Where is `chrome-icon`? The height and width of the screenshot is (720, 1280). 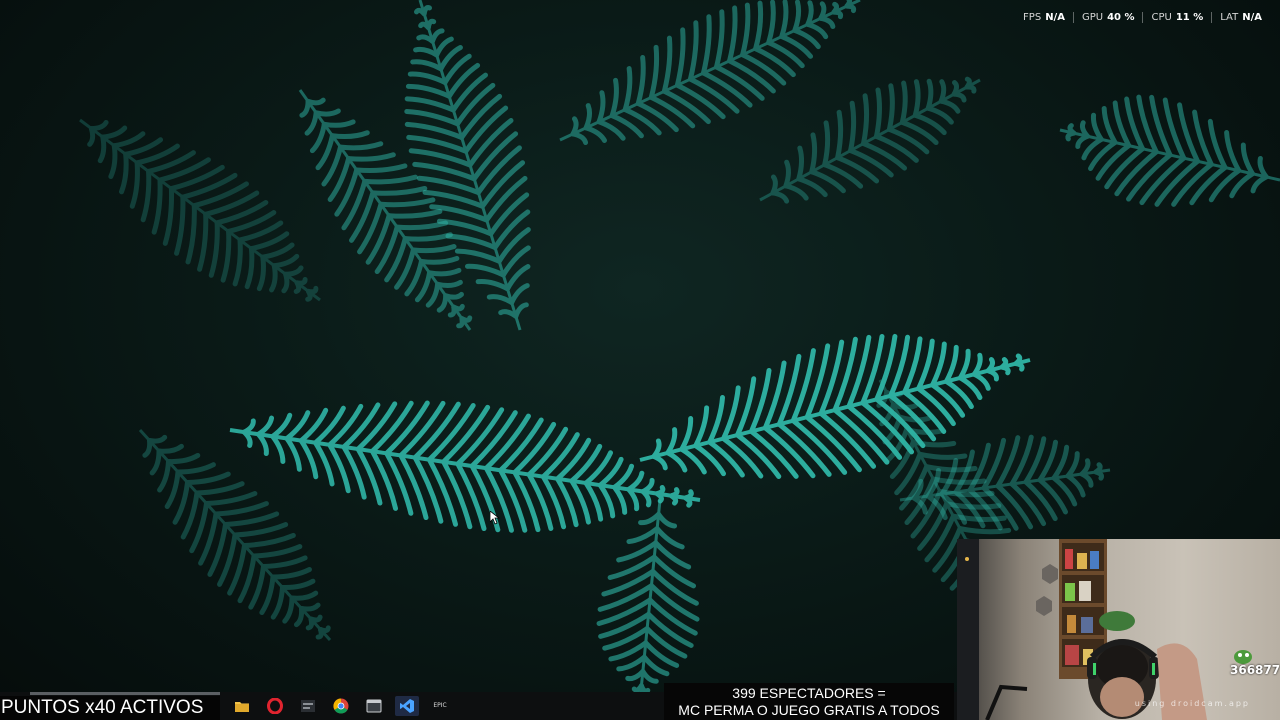 chrome-icon is located at coordinates (341, 706).